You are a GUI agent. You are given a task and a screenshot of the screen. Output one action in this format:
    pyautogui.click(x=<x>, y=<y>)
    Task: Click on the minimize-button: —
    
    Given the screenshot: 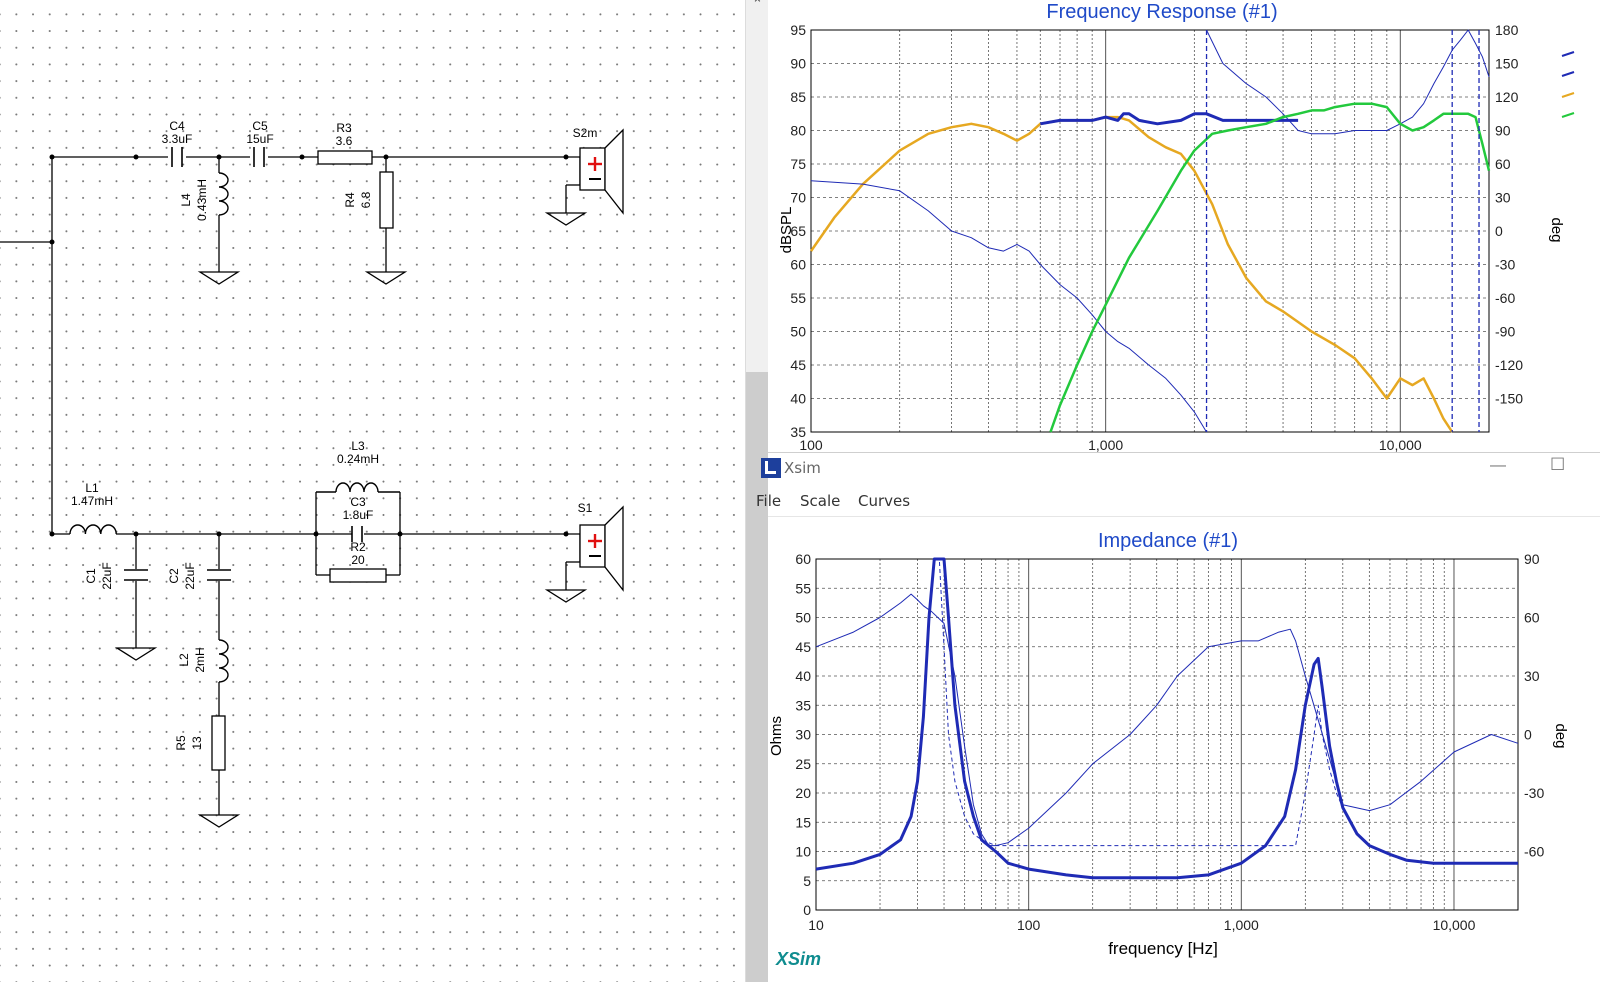 What is the action you would take?
    pyautogui.click(x=1498, y=466)
    